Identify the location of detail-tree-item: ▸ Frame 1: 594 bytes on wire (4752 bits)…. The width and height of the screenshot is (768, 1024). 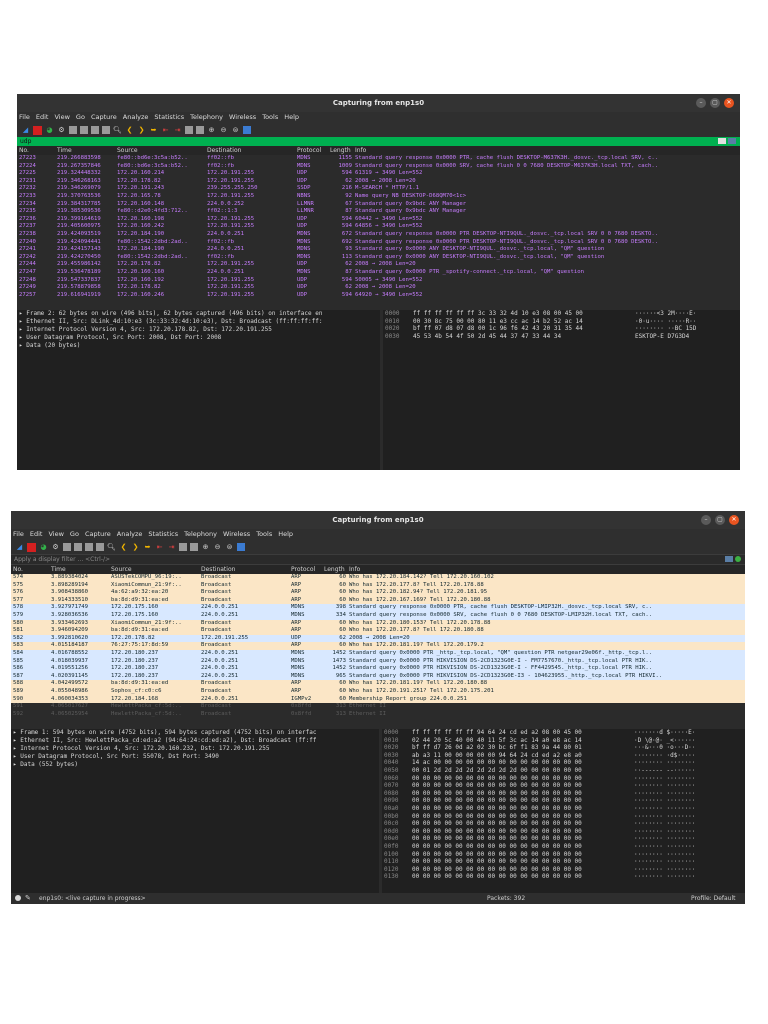
(195, 733).